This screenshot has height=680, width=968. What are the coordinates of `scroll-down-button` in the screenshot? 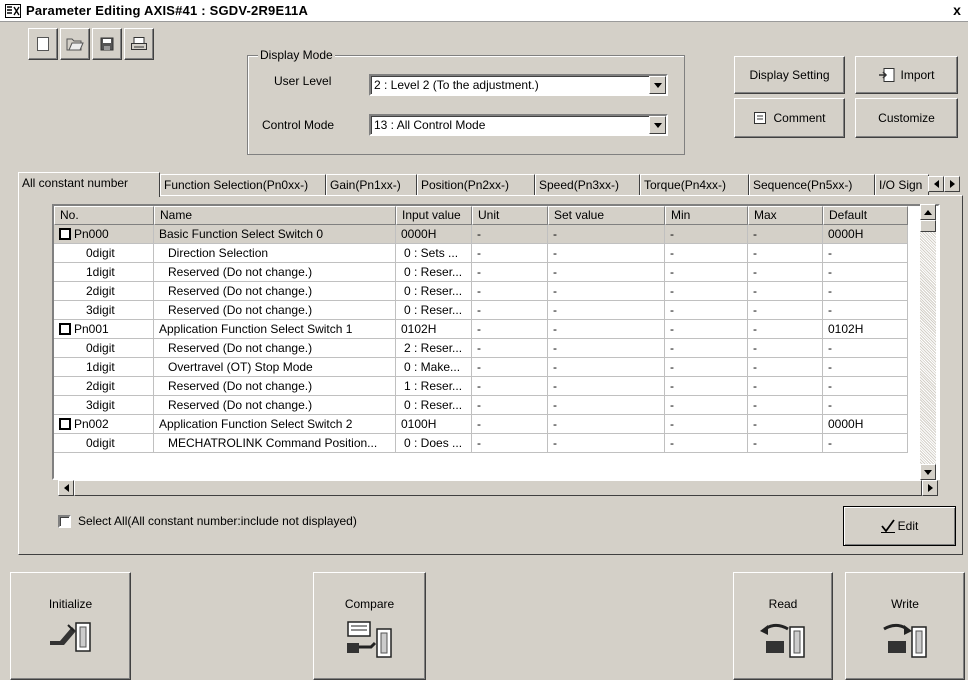 It's located at (928, 472).